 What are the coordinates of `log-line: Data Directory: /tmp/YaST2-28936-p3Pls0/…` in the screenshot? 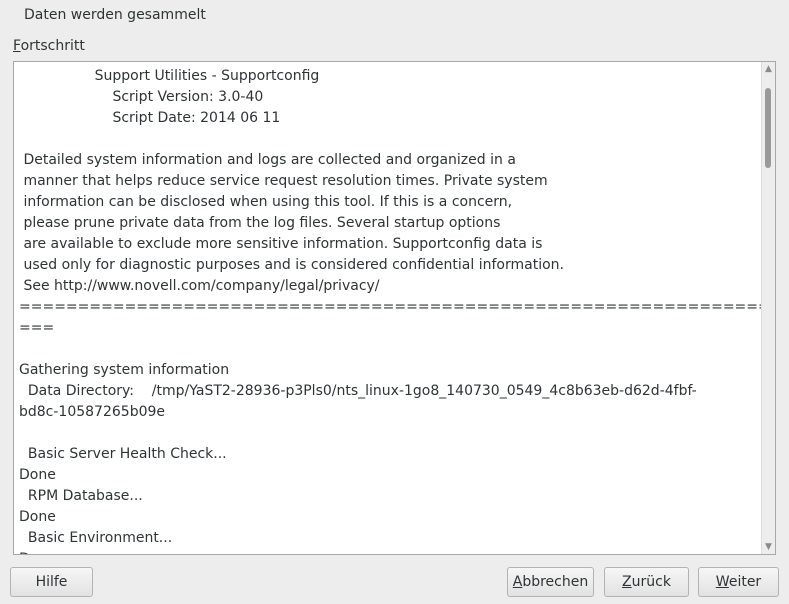 It's located at (358, 391).